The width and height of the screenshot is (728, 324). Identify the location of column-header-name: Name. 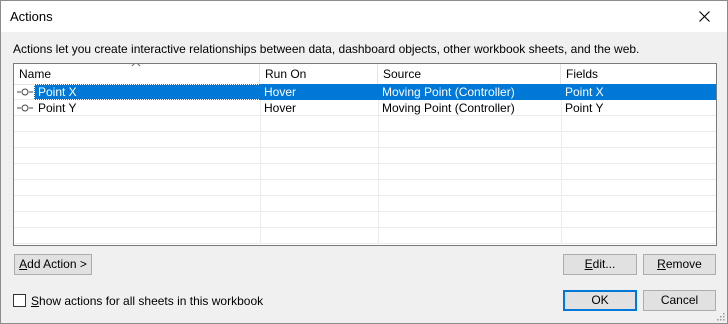
(137, 74).